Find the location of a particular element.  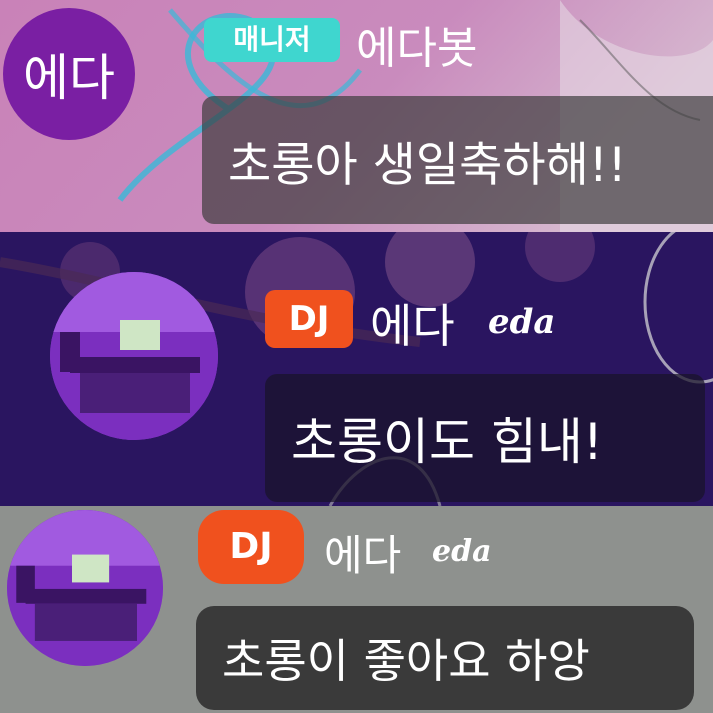

manager-badge: 매니저 is located at coordinates (272, 40).